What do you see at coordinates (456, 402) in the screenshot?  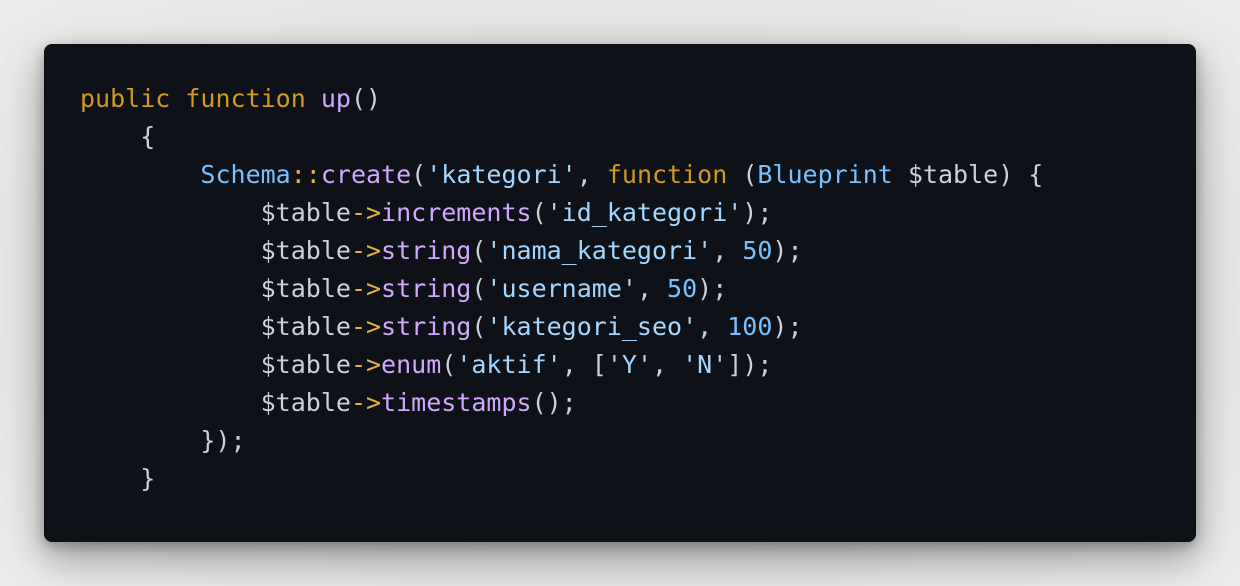 I see `code-token: timestamps` at bounding box center [456, 402].